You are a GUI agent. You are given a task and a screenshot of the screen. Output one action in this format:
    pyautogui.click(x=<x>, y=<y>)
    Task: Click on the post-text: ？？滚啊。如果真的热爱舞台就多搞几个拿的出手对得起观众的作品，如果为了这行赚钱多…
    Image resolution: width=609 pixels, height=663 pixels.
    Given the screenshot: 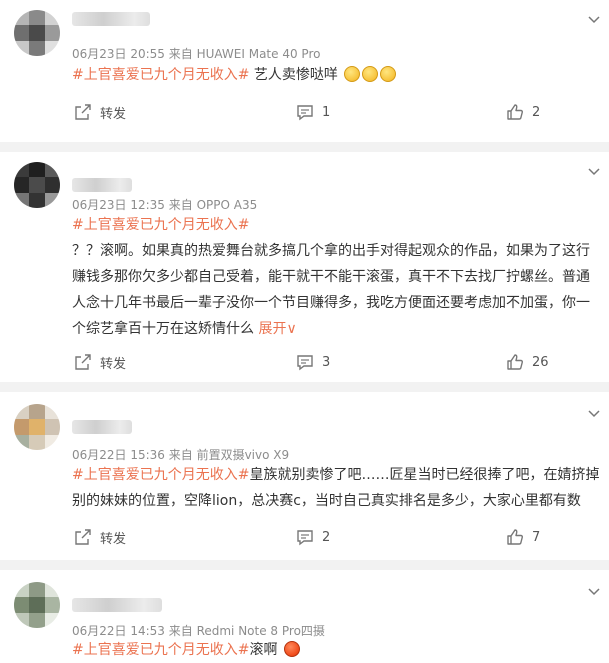 What is the action you would take?
    pyautogui.click(x=331, y=290)
    